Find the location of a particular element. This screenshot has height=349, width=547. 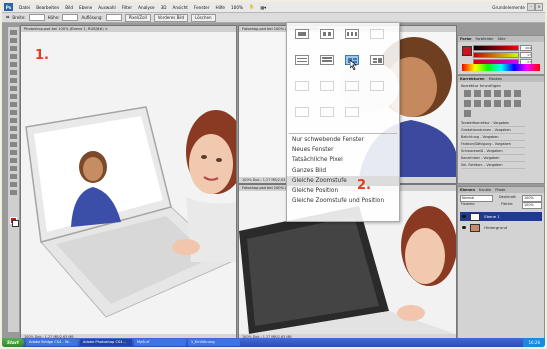

menu-fenster: Fenster is located at coordinates (202, 7).